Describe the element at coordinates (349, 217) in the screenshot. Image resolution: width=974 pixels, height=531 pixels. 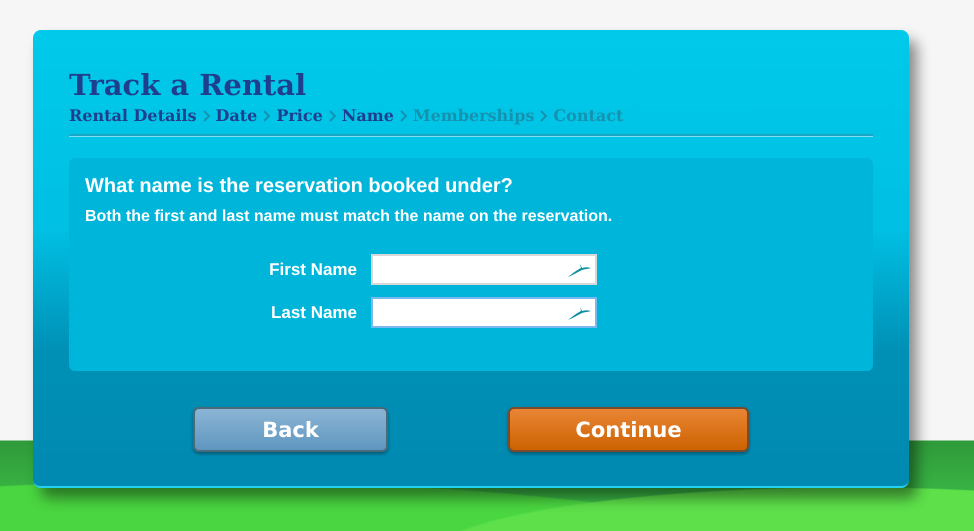
I see `hint-text: Both the first and last name must match the name on the reservation.` at that location.